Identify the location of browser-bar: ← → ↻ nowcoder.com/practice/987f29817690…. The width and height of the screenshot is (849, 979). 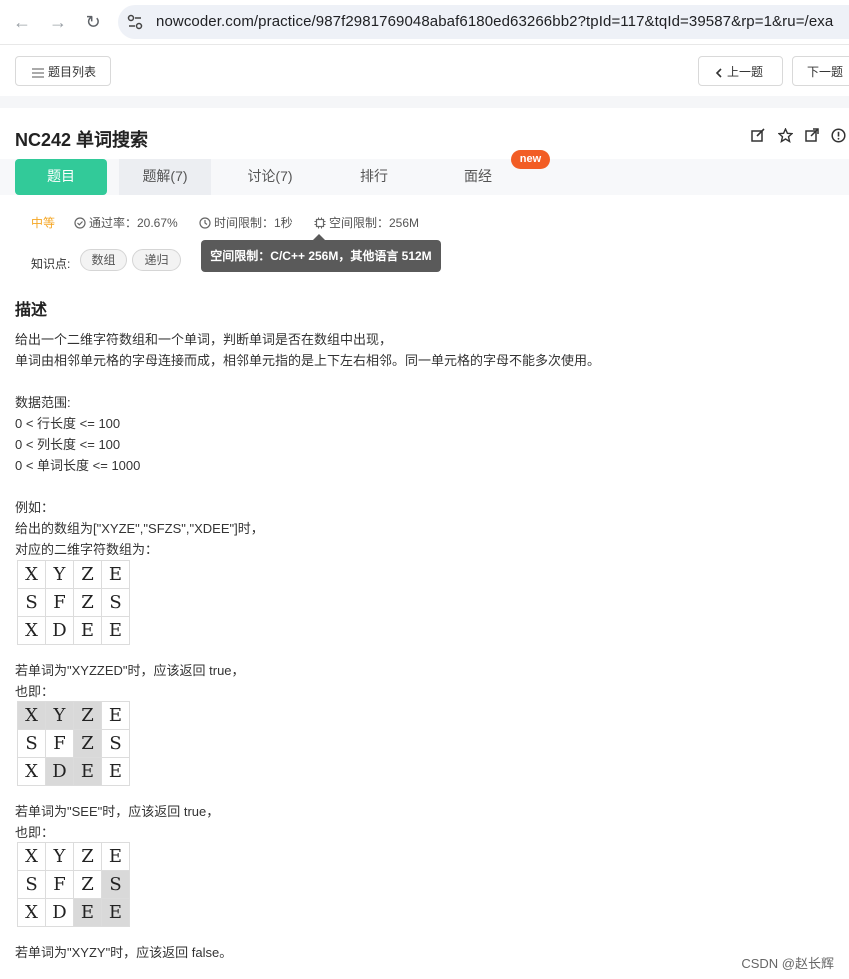
(424, 22).